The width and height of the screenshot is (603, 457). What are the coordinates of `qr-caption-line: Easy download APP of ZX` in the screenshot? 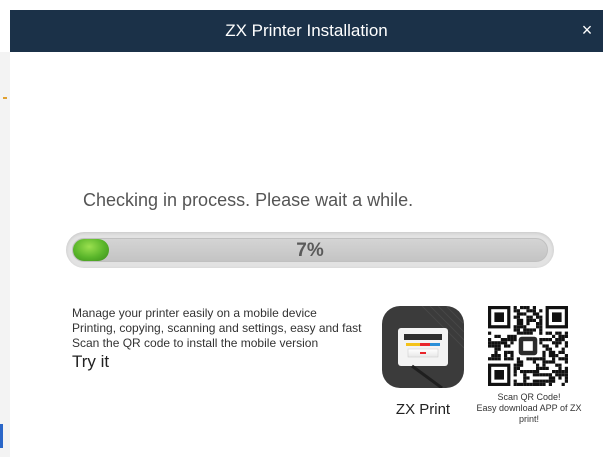 It's located at (529, 408).